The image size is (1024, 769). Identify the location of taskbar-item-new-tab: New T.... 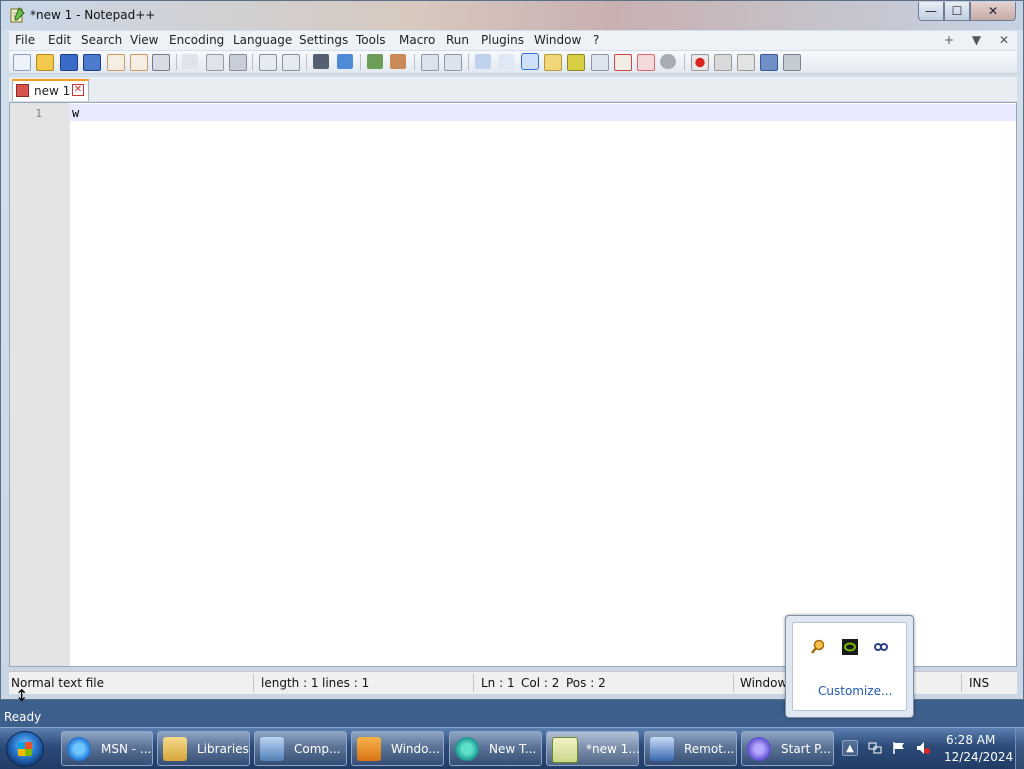
(495, 748).